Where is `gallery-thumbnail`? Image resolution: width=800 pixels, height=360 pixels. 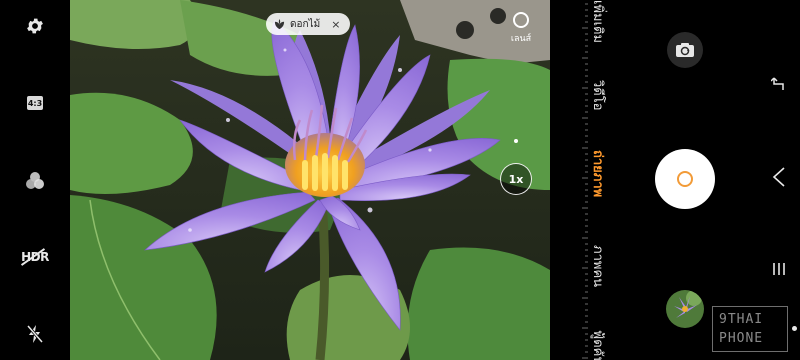
gallery-thumbnail is located at coordinates (685, 309).